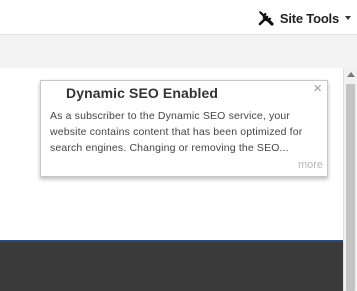 The width and height of the screenshot is (357, 291). Describe the element at coordinates (266, 18) in the screenshot. I see `tools-icon` at that location.